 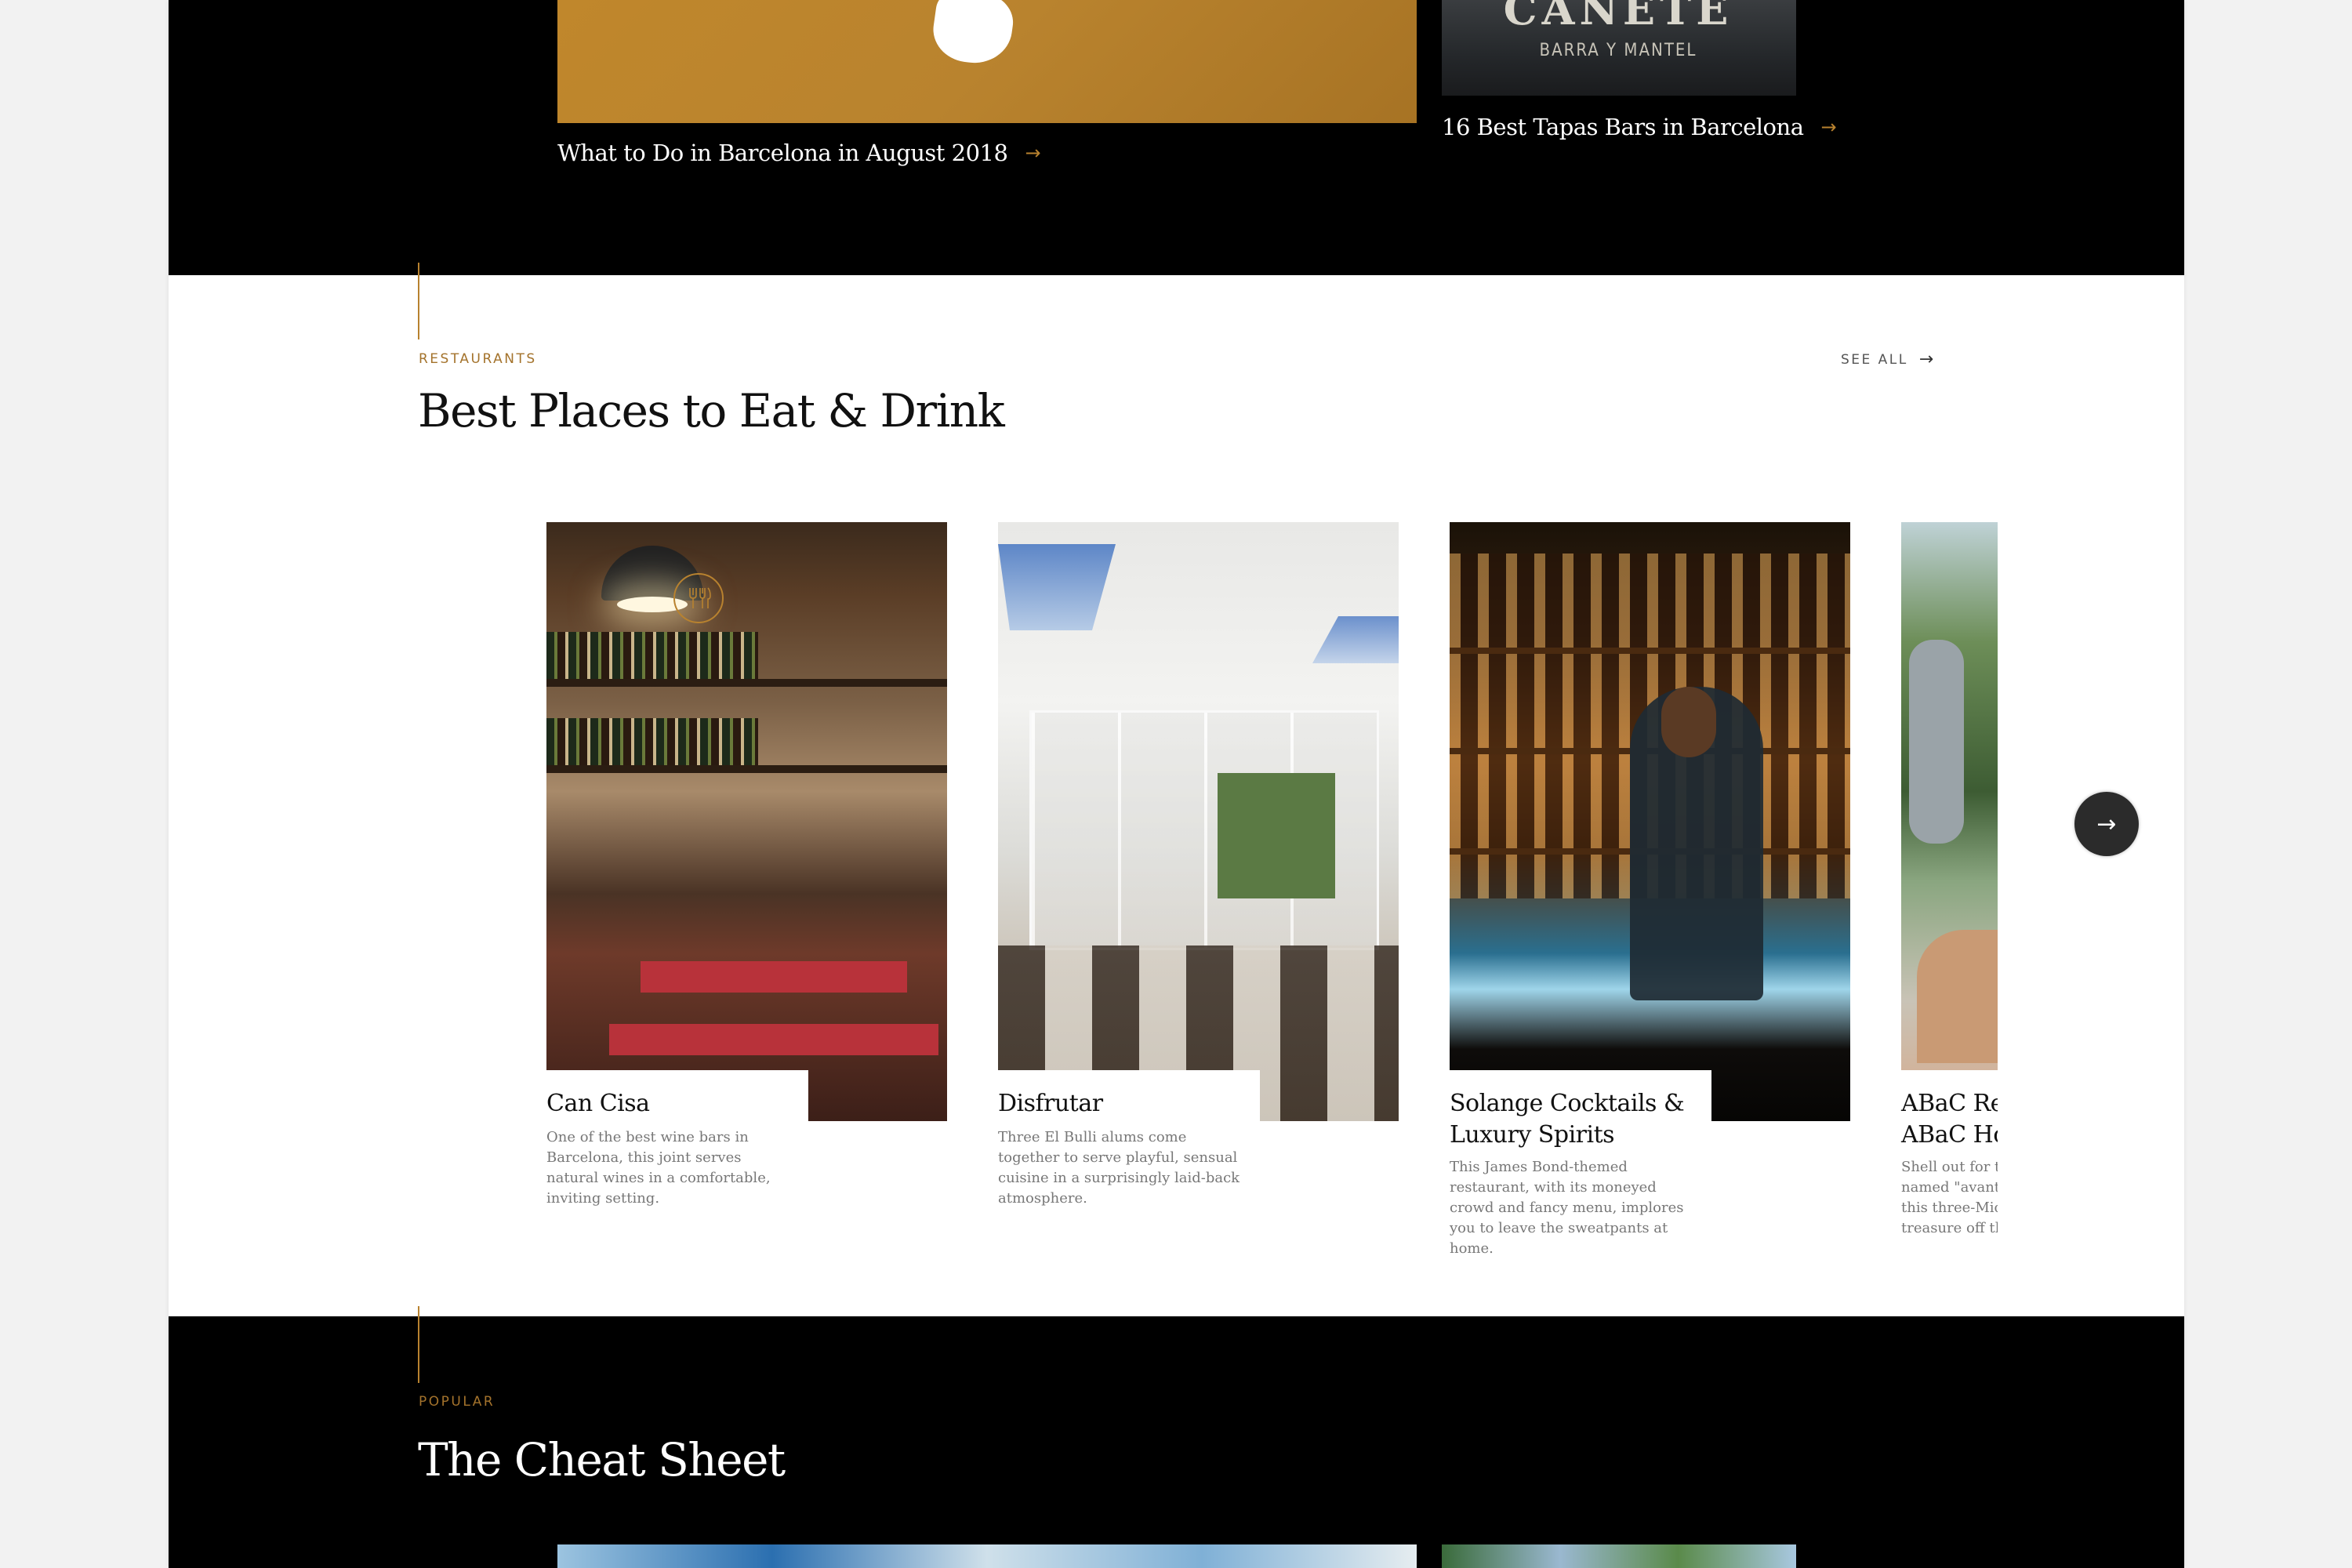 I want to click on carousel-next-button: →, so click(x=2106, y=824).